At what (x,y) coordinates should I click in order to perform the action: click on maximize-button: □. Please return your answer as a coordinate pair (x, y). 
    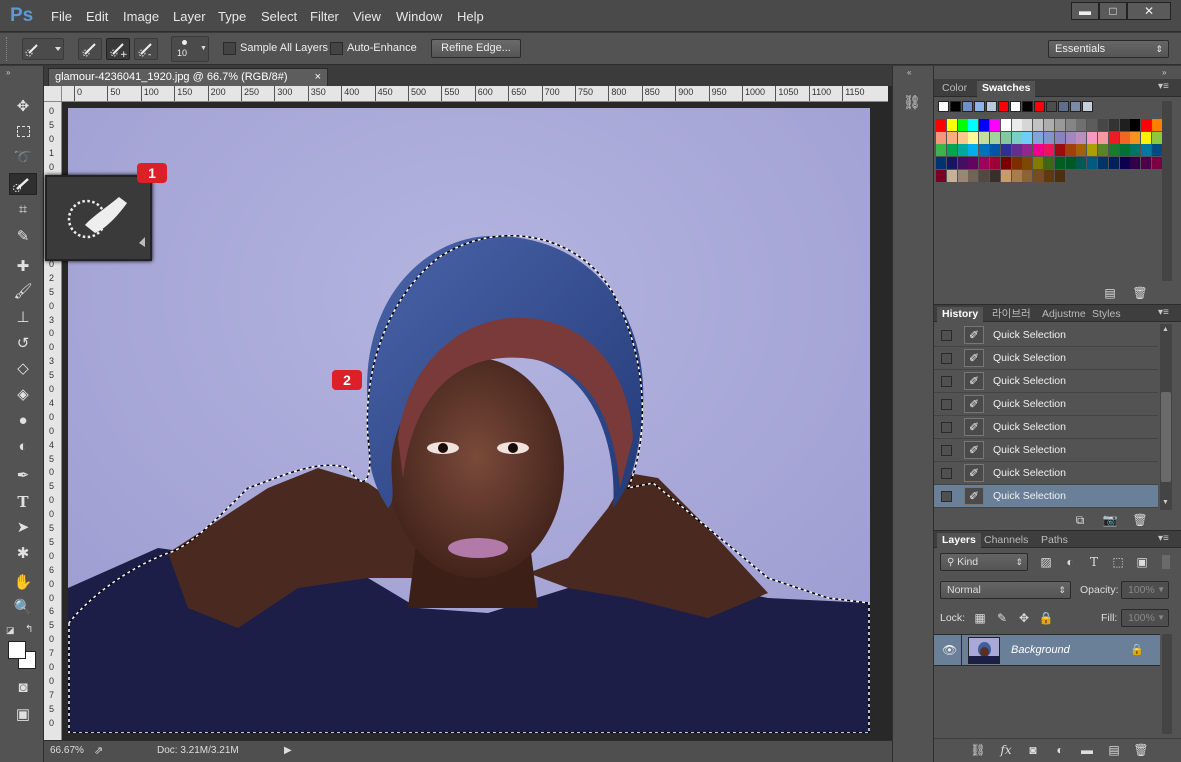
    Looking at the image, I should click on (1113, 11).